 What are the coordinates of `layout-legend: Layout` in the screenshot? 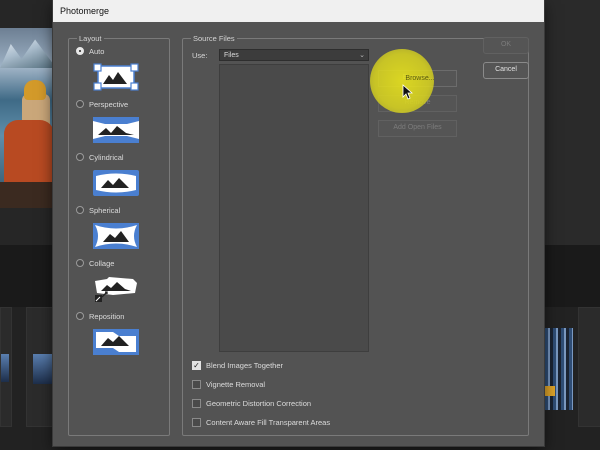 It's located at (90, 38).